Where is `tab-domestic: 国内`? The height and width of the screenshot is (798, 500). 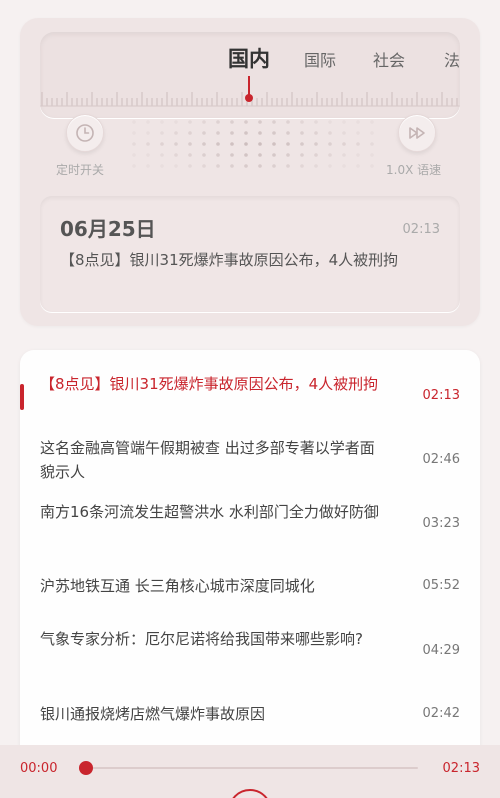
tab-domestic: 国内 is located at coordinates (249, 58).